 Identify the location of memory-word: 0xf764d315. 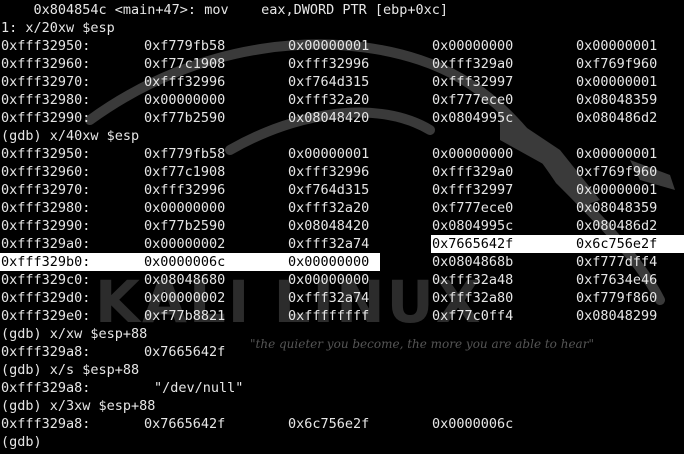
(329, 190).